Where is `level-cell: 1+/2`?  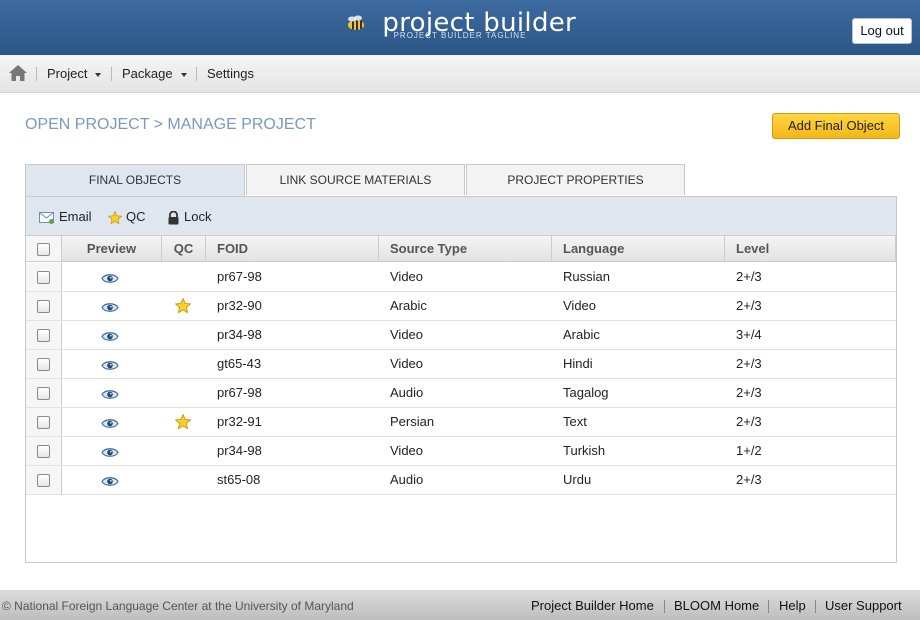 level-cell: 1+/2 is located at coordinates (749, 450).